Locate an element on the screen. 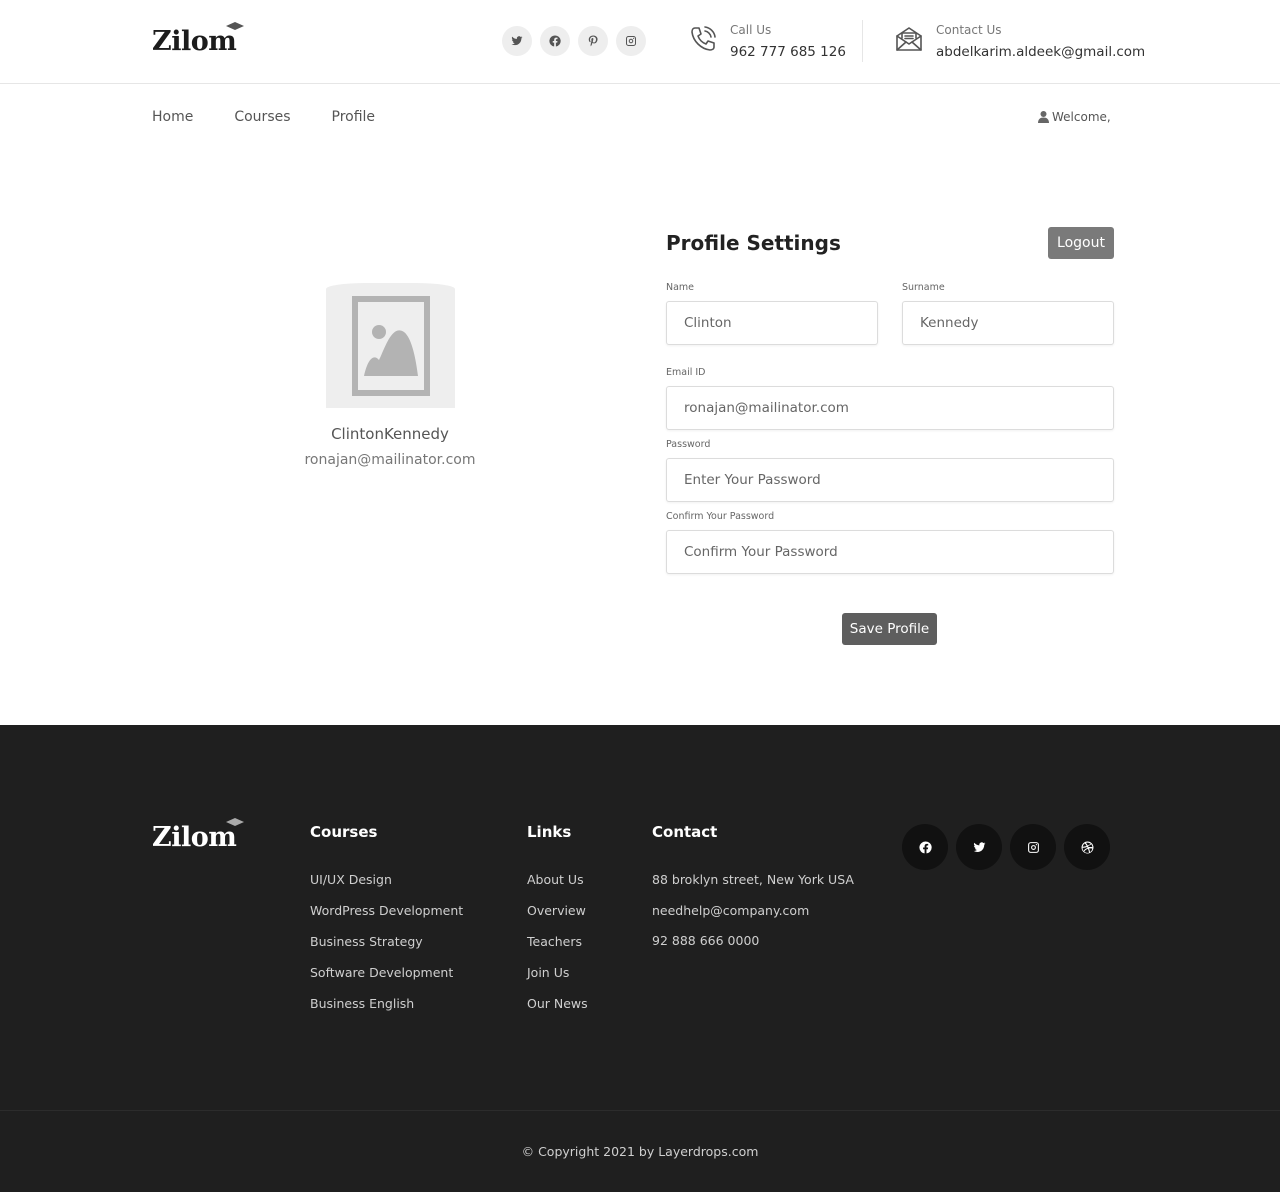  footer-twitter-link is located at coordinates (979, 847).